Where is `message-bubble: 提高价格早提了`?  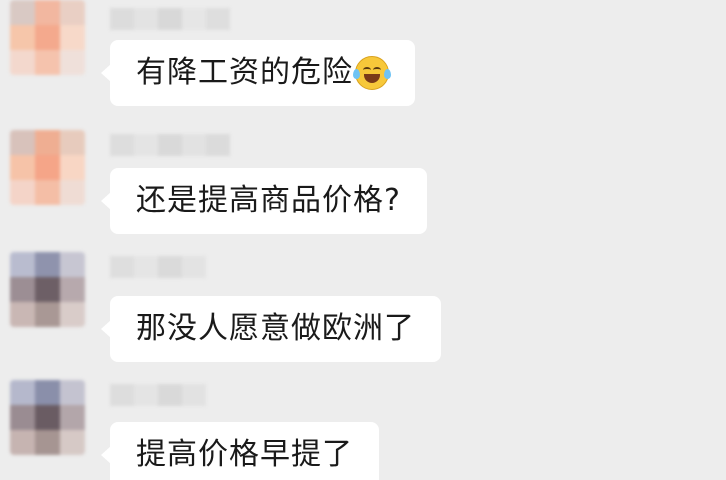
message-bubble: 提高价格早提了 is located at coordinates (240, 451).